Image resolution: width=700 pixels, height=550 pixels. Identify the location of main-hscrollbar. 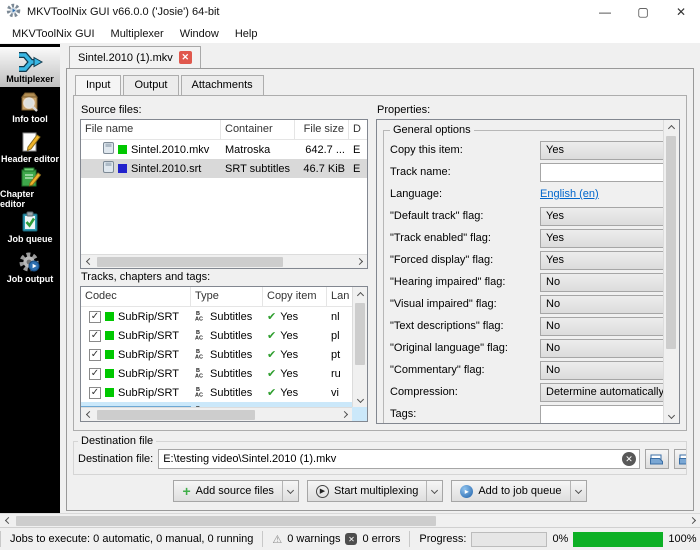
(350, 520).